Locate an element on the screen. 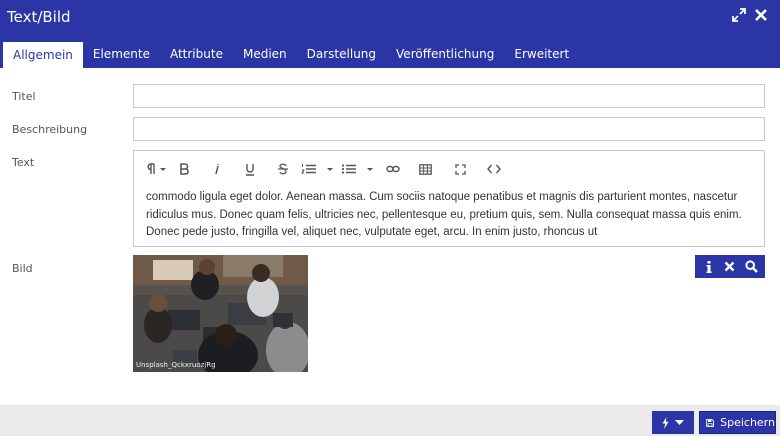  ordered-list-icon is located at coordinates (317, 169).